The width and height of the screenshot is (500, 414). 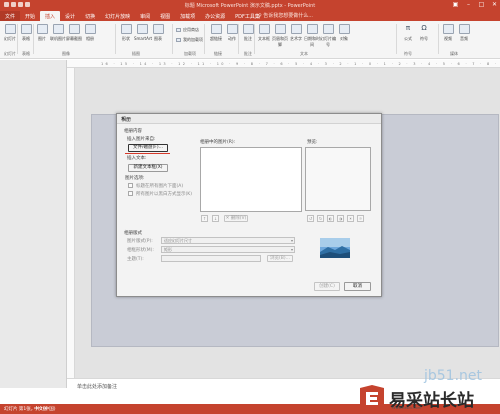 What do you see at coordinates (71, 223) in the screenshot?
I see `vertical-ruler` at bounding box center [71, 223].